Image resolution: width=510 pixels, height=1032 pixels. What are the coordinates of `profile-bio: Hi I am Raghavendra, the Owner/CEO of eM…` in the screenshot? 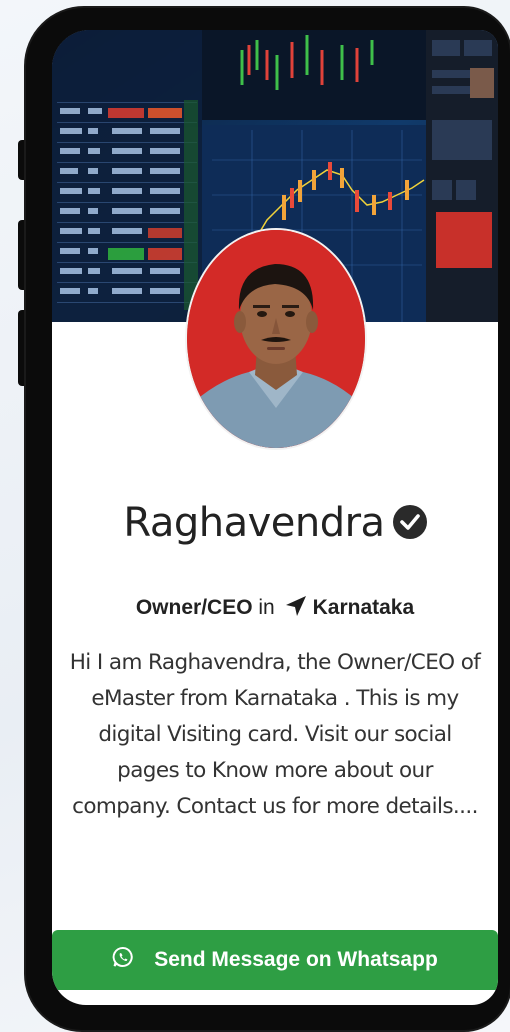 It's located at (275, 734).